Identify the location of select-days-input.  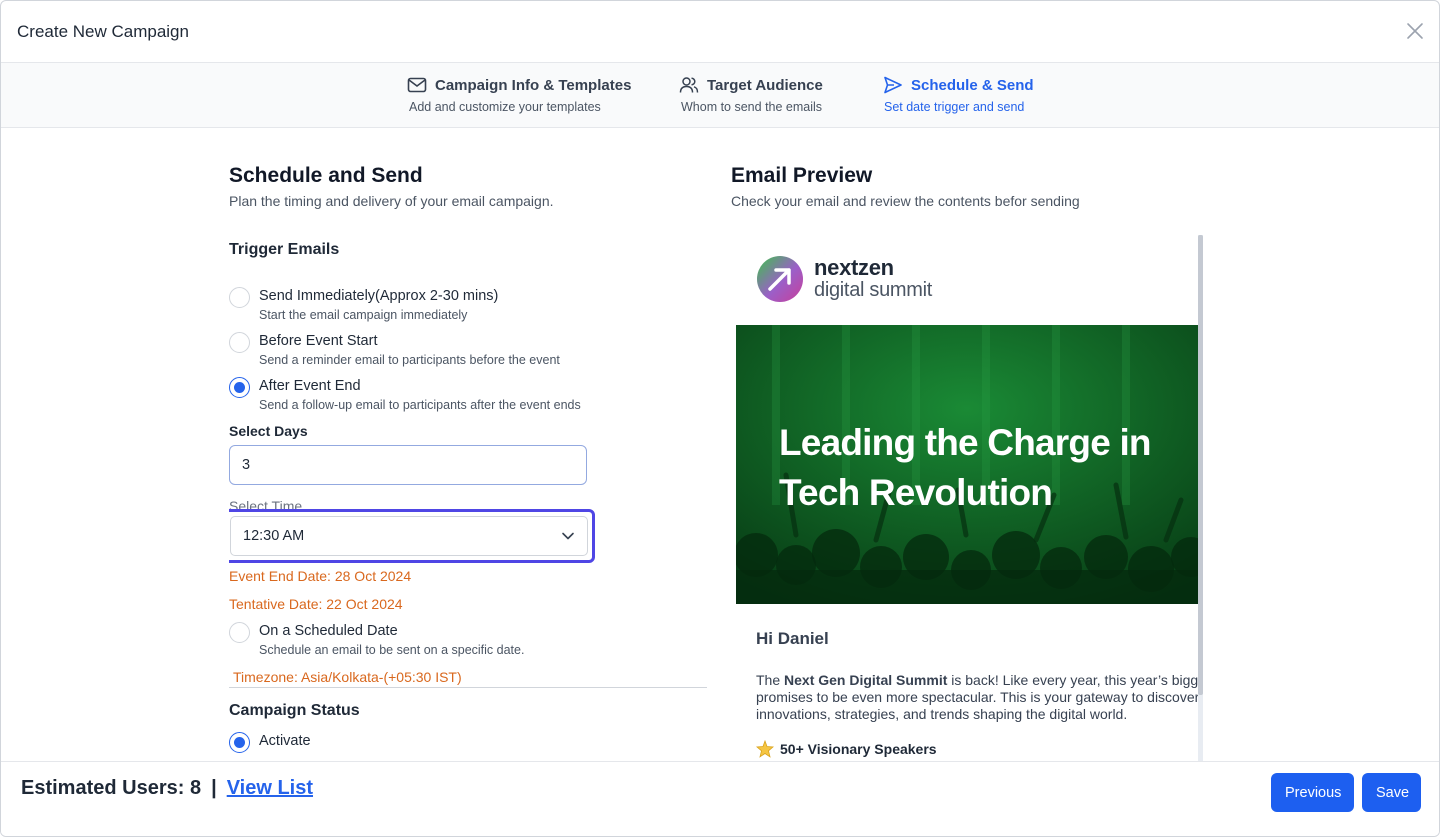
(408, 465).